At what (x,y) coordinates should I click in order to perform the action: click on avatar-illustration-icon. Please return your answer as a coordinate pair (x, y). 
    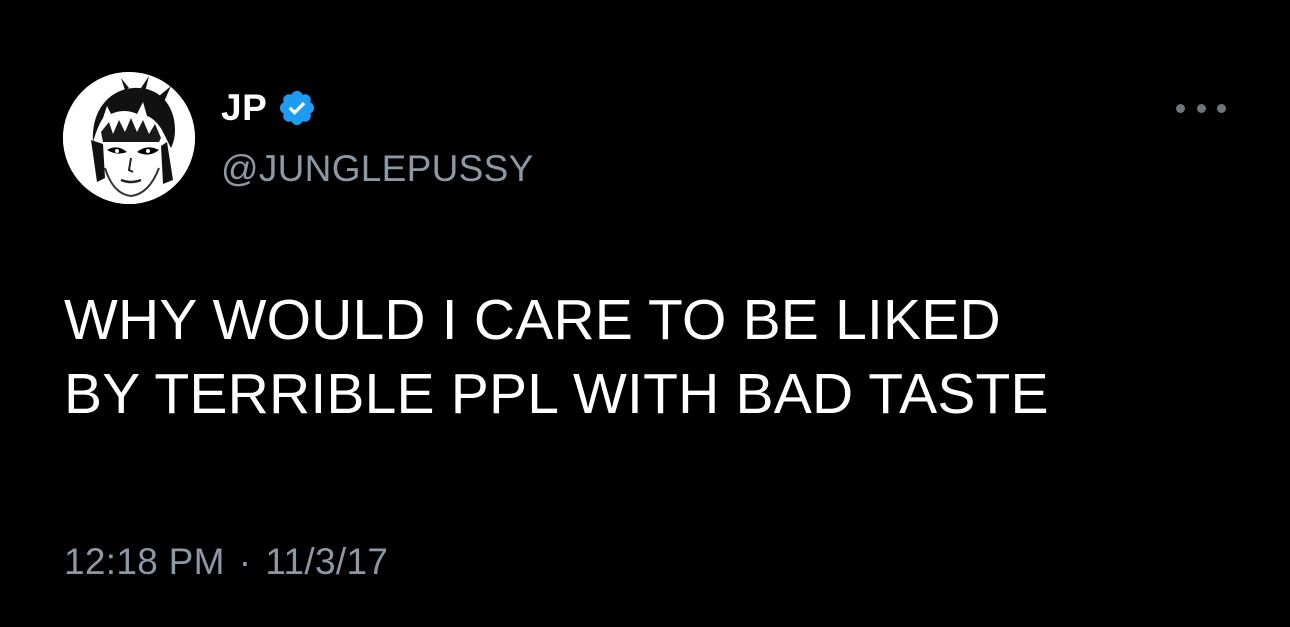
    Looking at the image, I should click on (129, 138).